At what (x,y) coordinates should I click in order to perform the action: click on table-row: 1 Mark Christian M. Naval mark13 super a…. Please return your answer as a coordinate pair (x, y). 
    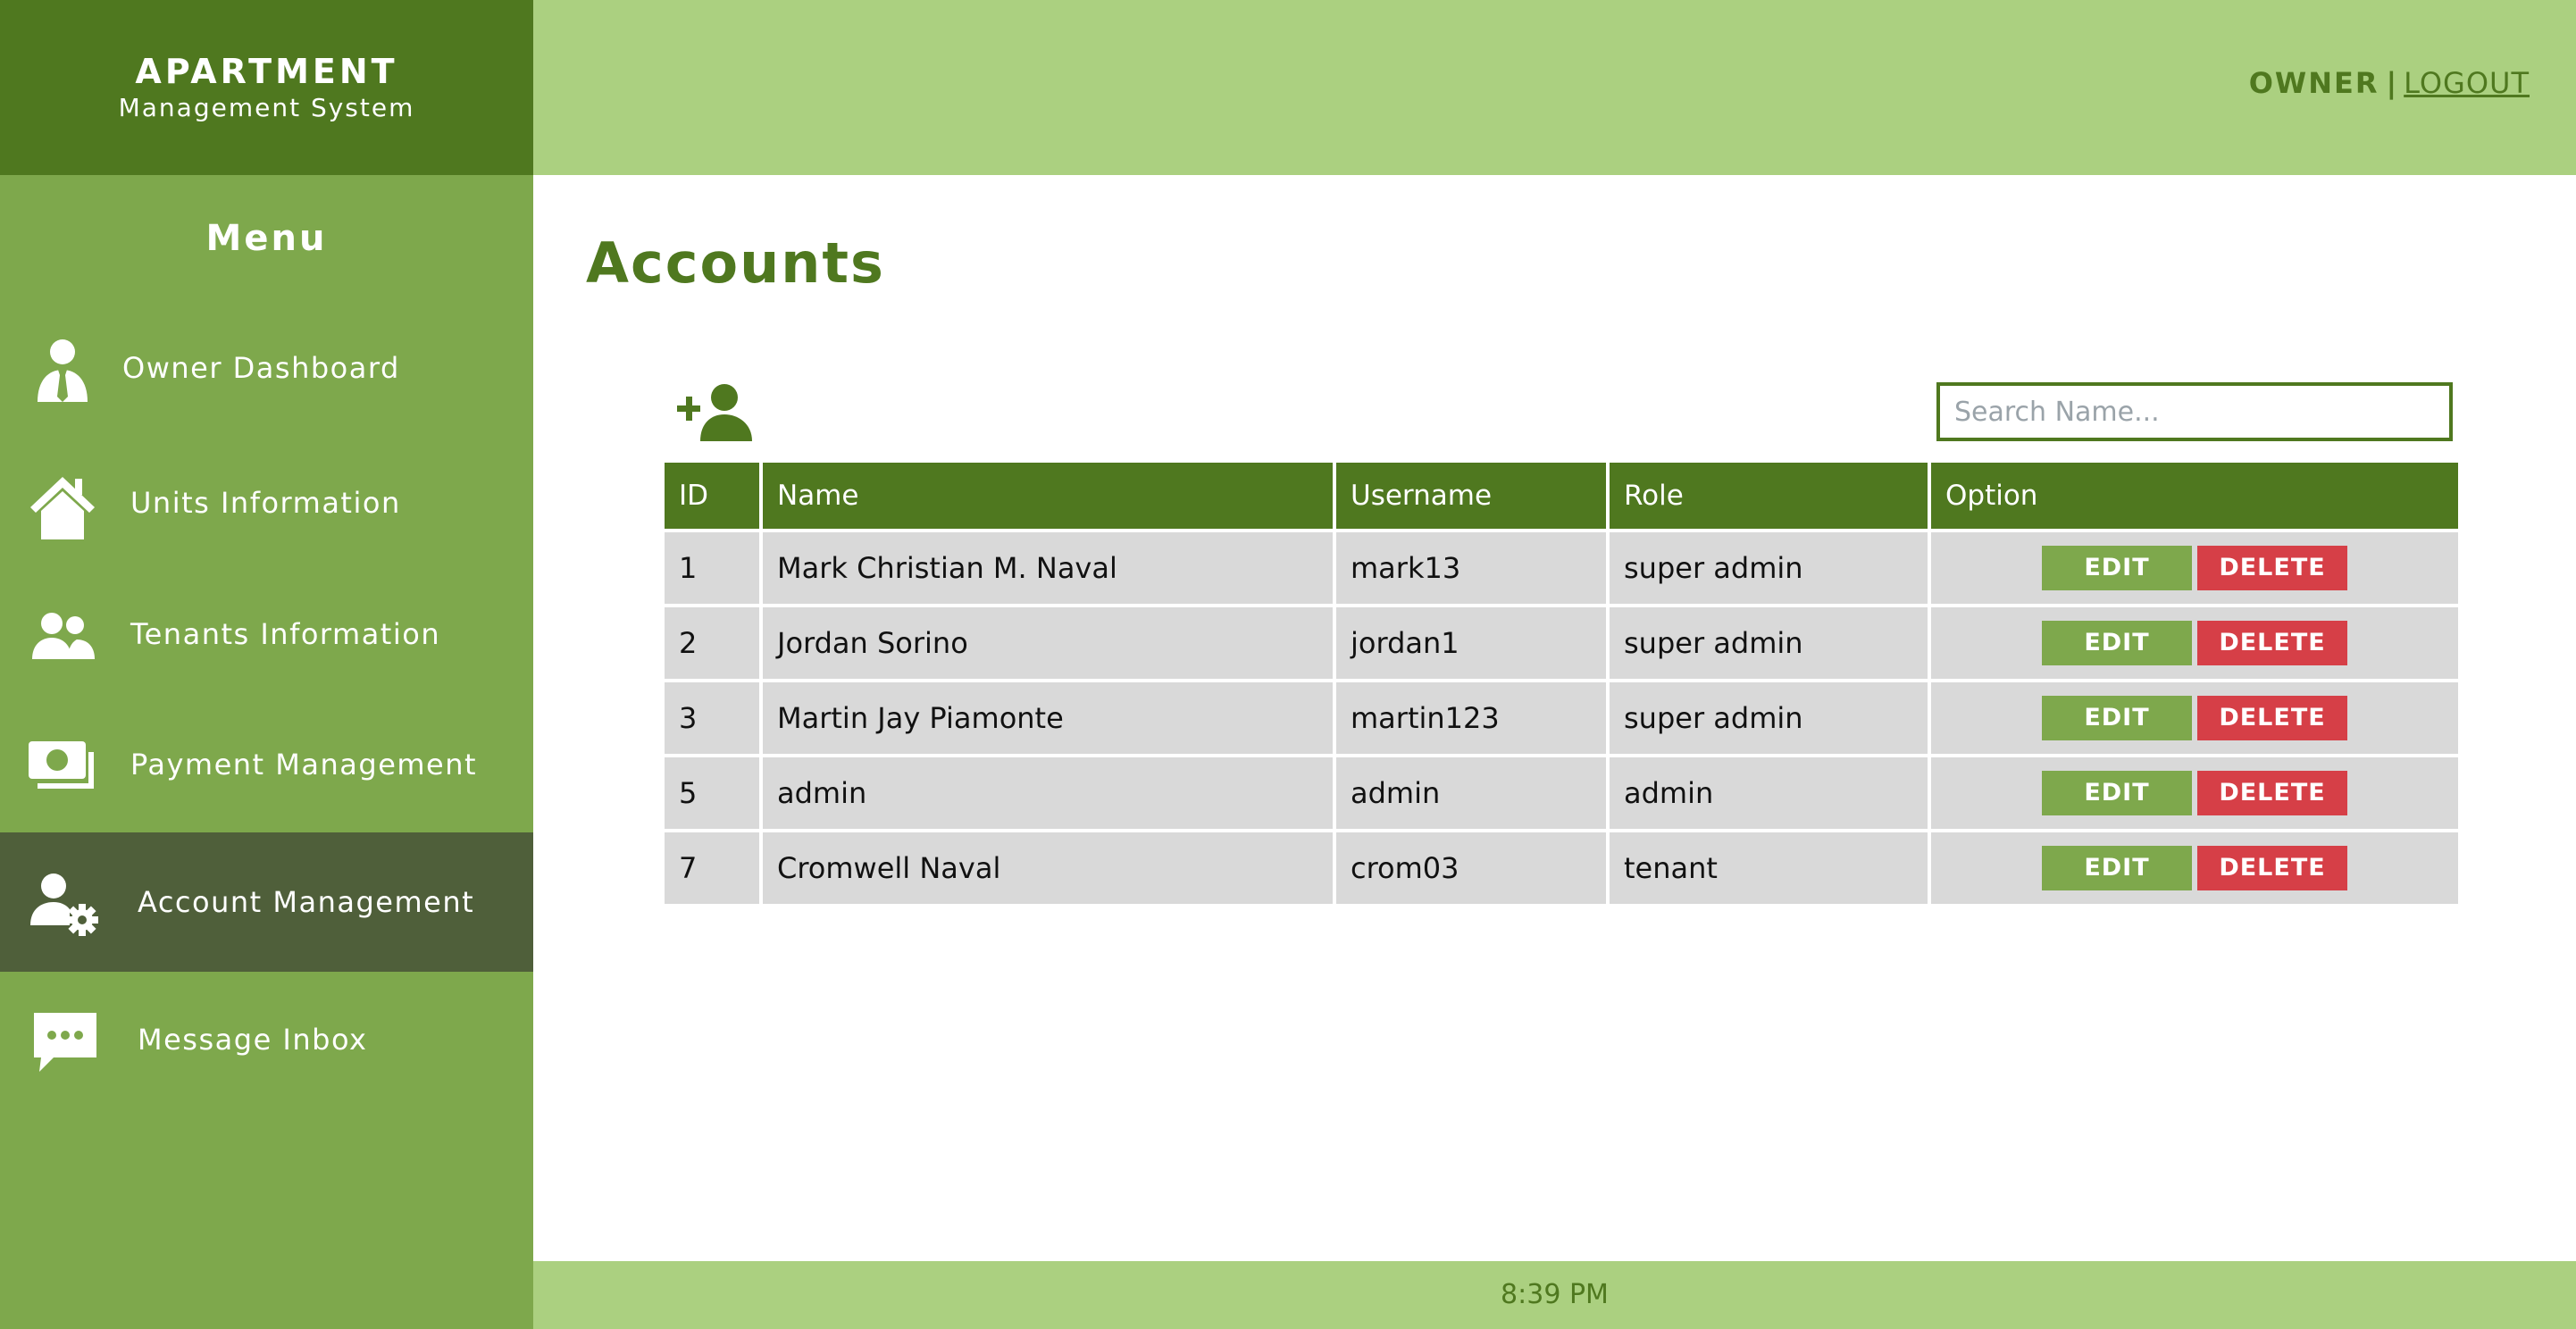
    Looking at the image, I should click on (1562, 568).